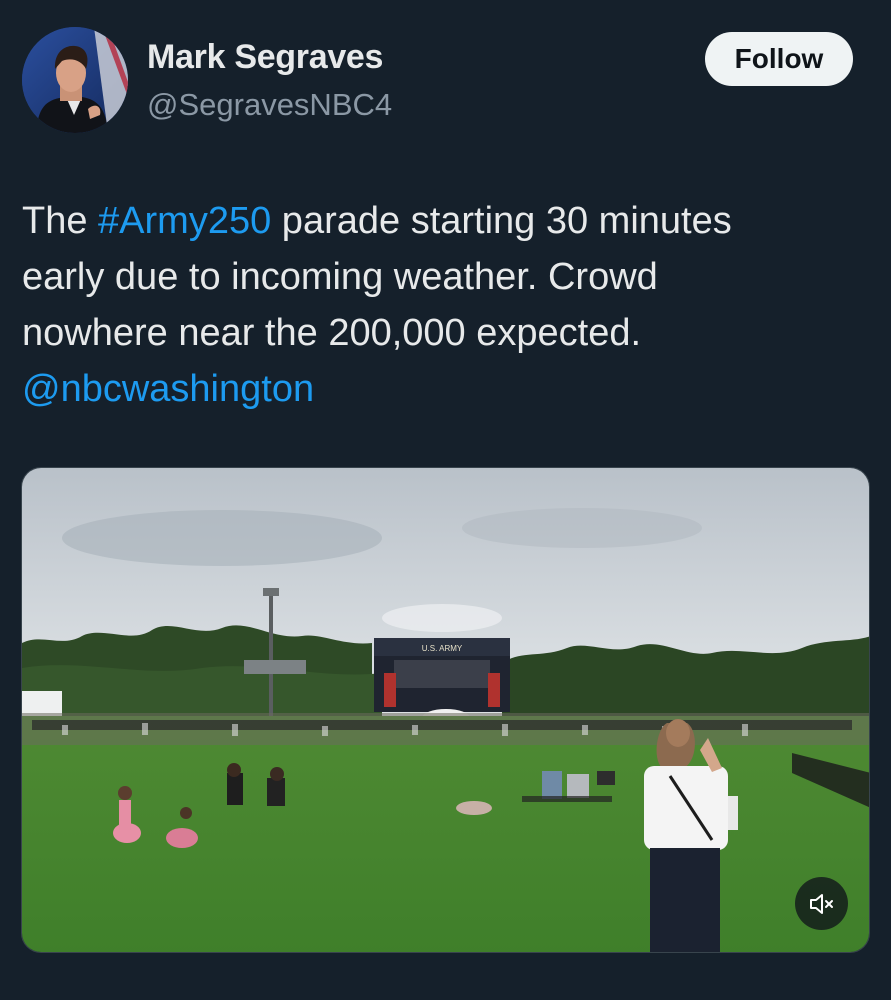  What do you see at coordinates (340, 277) in the screenshot?
I see `tweet-line-2: early due to incoming weather. Crowd` at bounding box center [340, 277].